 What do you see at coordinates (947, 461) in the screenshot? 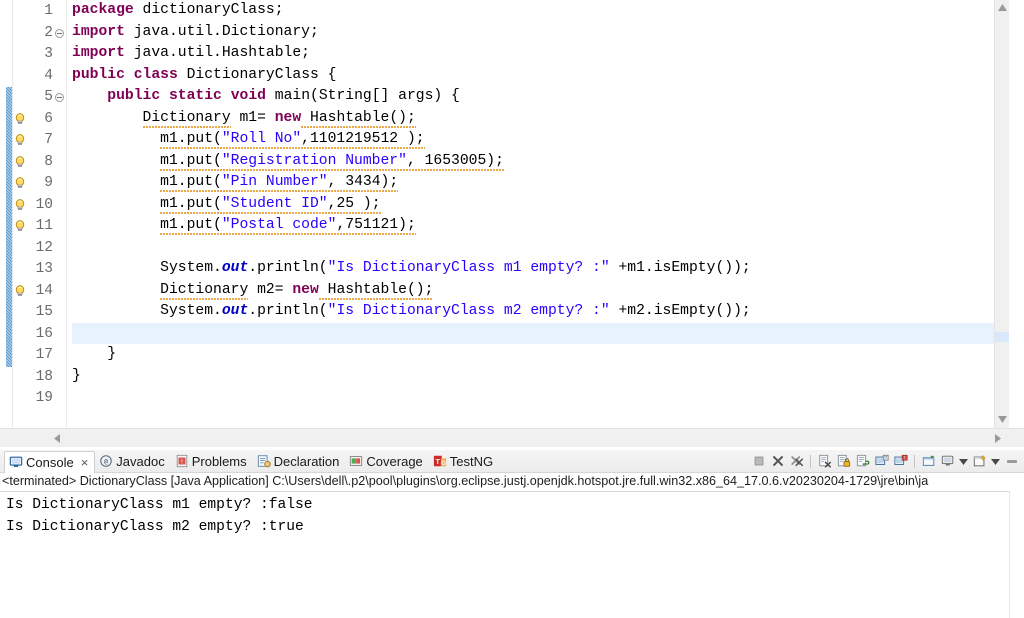
I see `display-selected-console-button` at bounding box center [947, 461].